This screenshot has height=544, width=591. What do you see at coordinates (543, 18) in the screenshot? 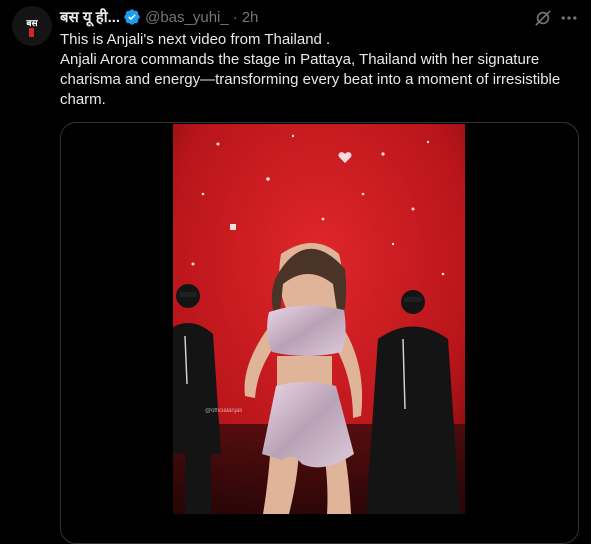
I see `grok-icon` at bounding box center [543, 18].